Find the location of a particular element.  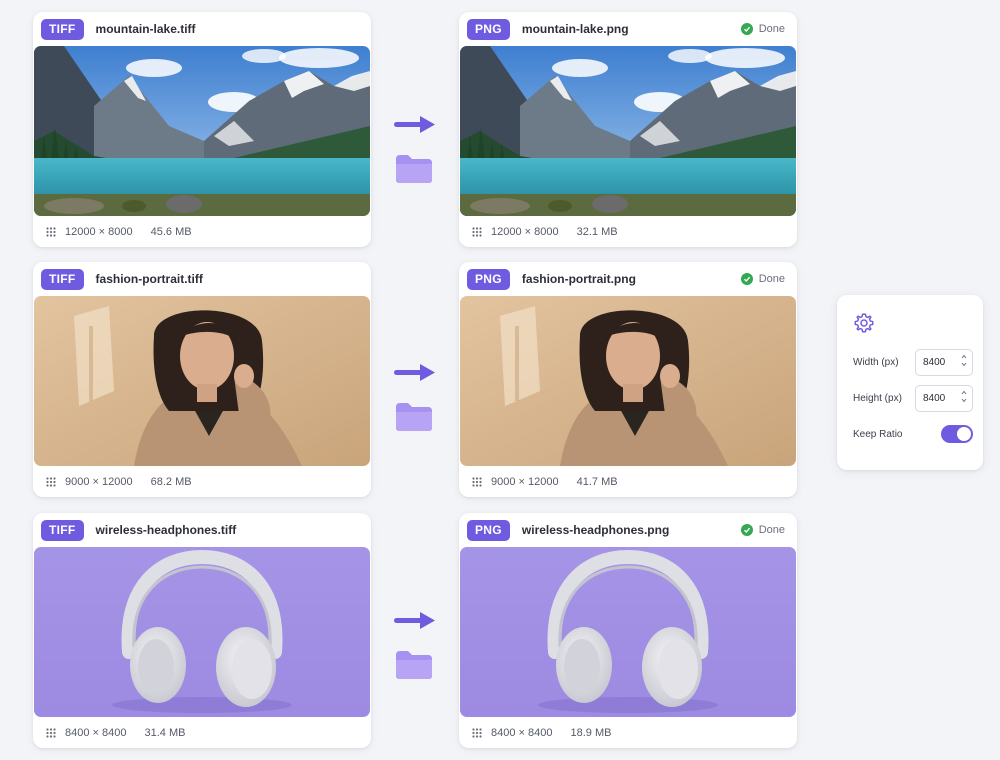

file-size: 68.2 MB is located at coordinates (171, 481).